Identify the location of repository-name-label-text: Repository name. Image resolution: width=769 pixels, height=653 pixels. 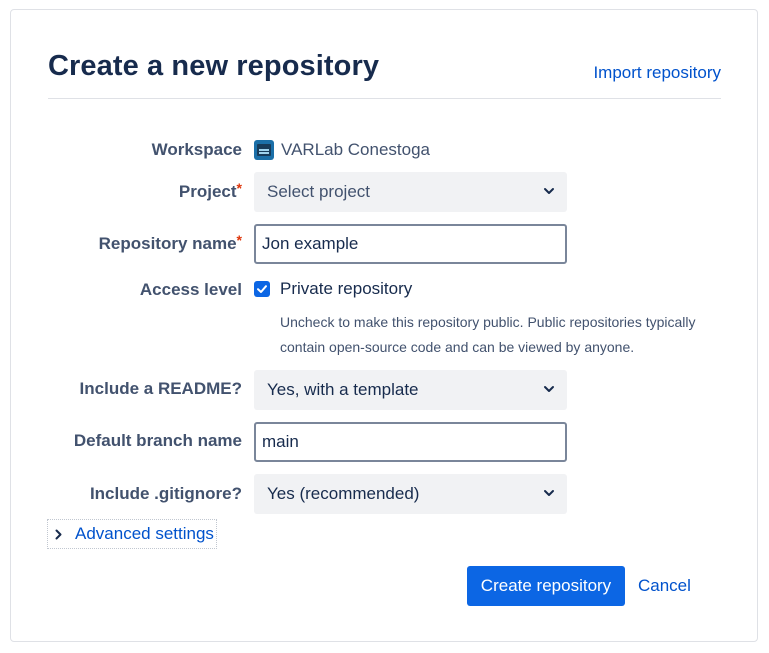
(167, 243).